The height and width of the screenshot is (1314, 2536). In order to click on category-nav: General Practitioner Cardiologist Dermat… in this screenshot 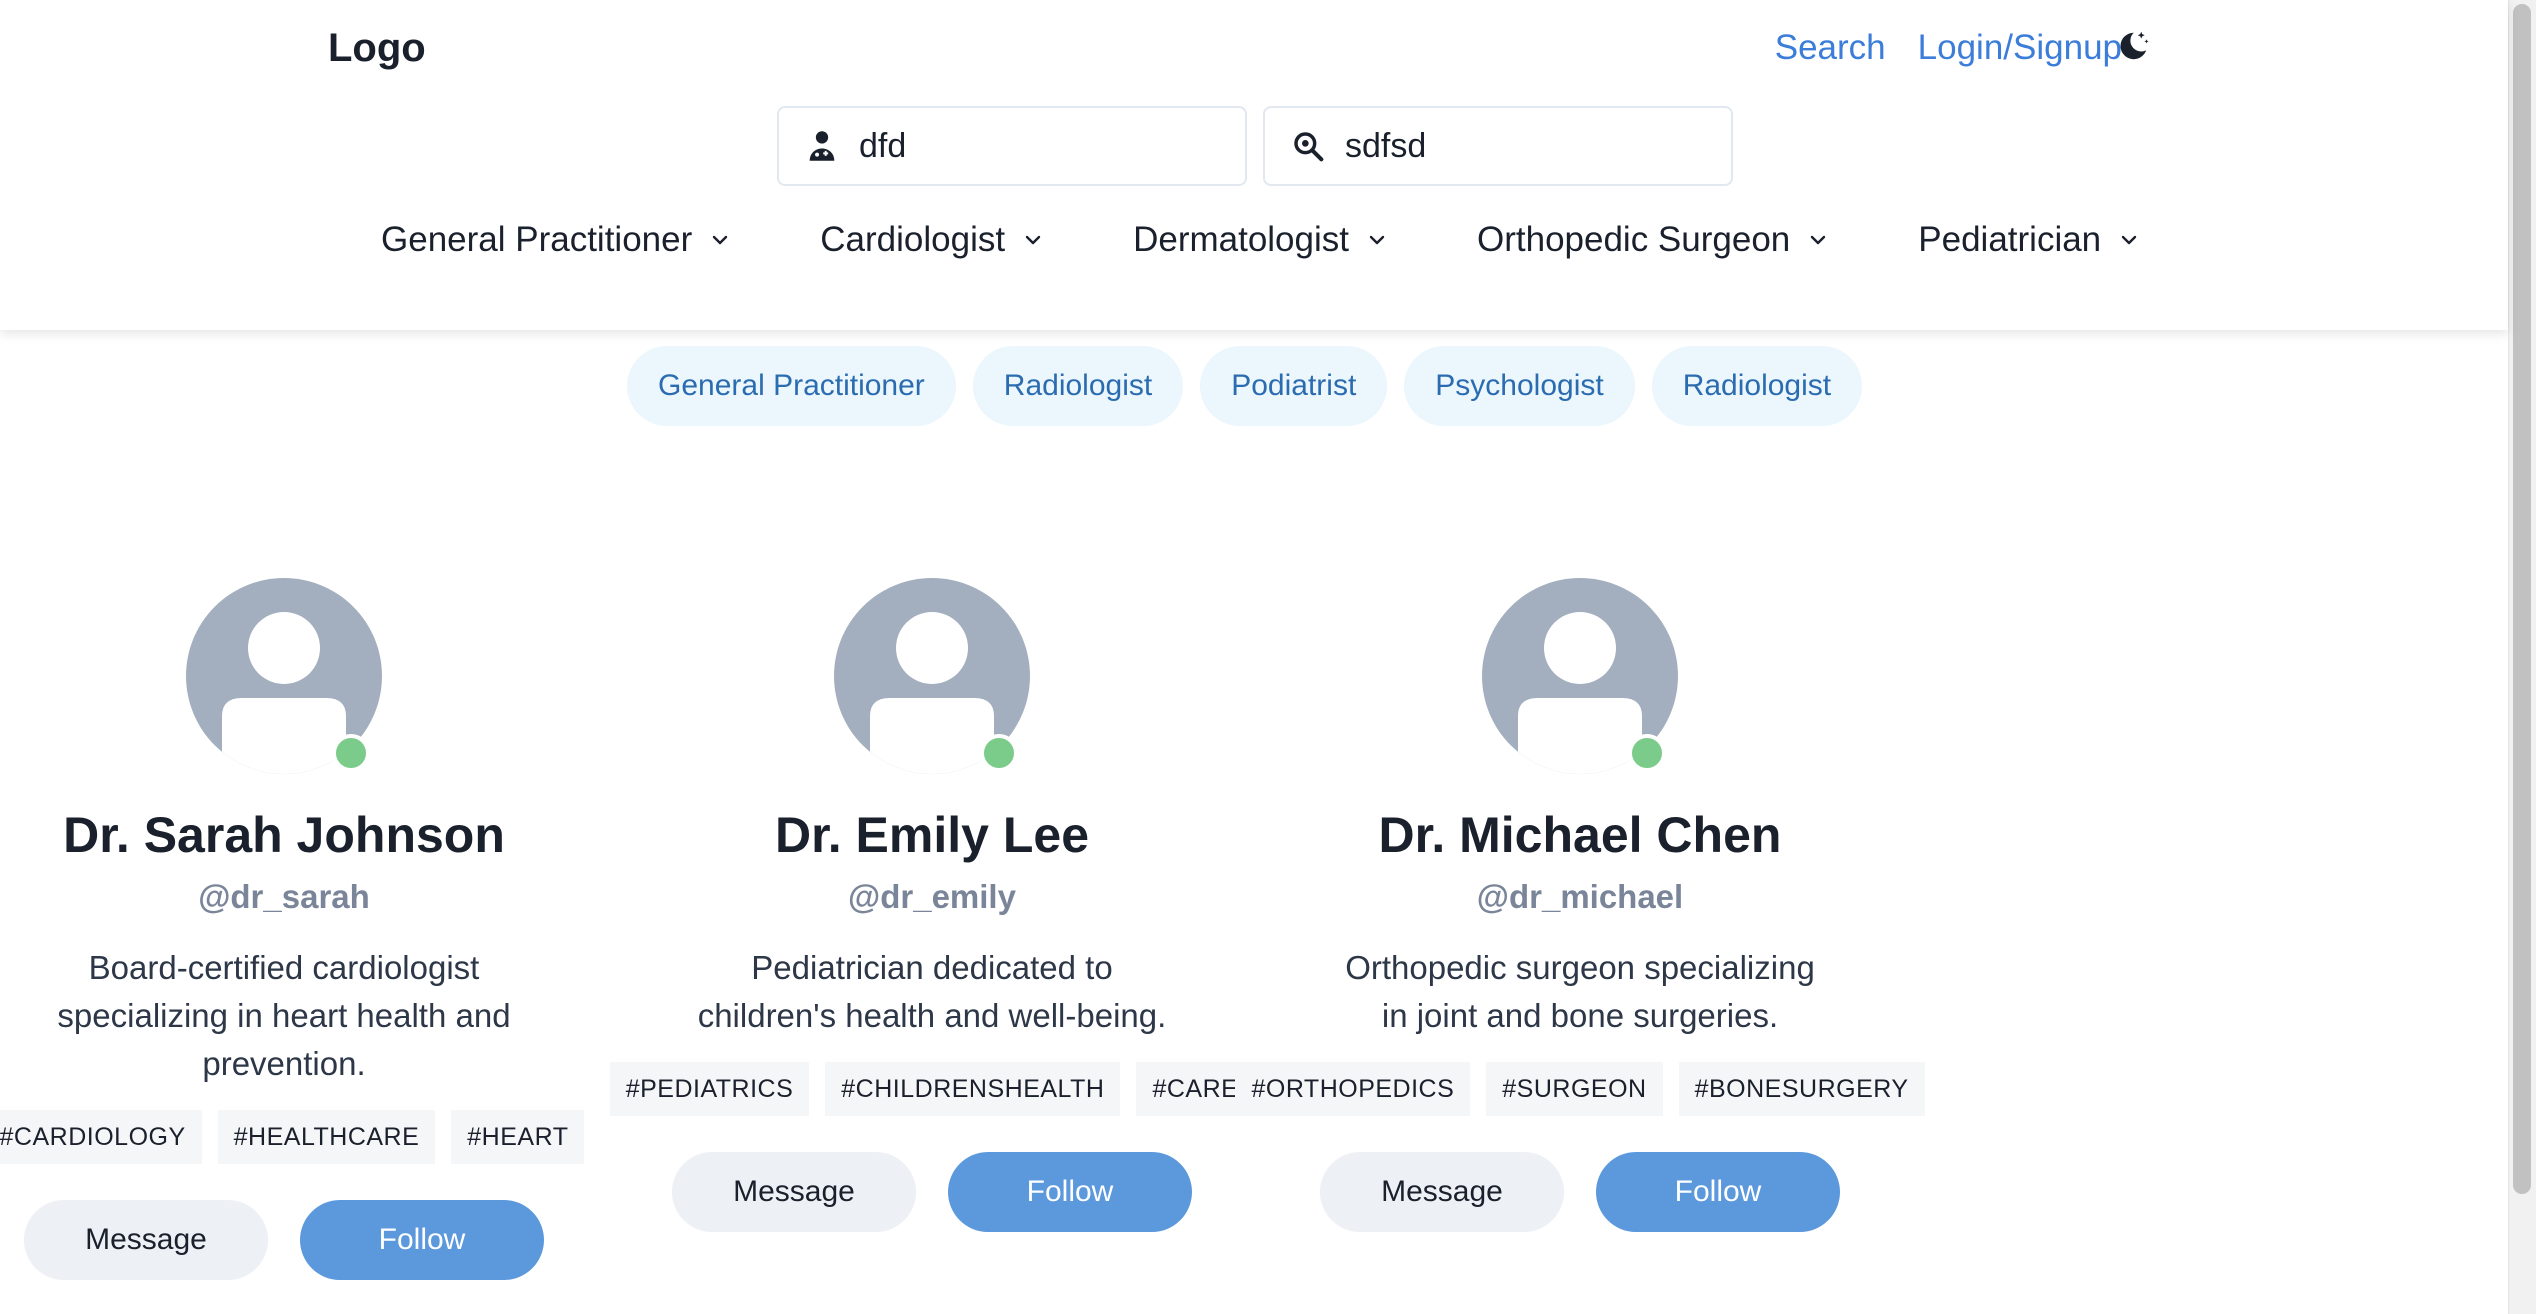, I will do `click(1305, 240)`.